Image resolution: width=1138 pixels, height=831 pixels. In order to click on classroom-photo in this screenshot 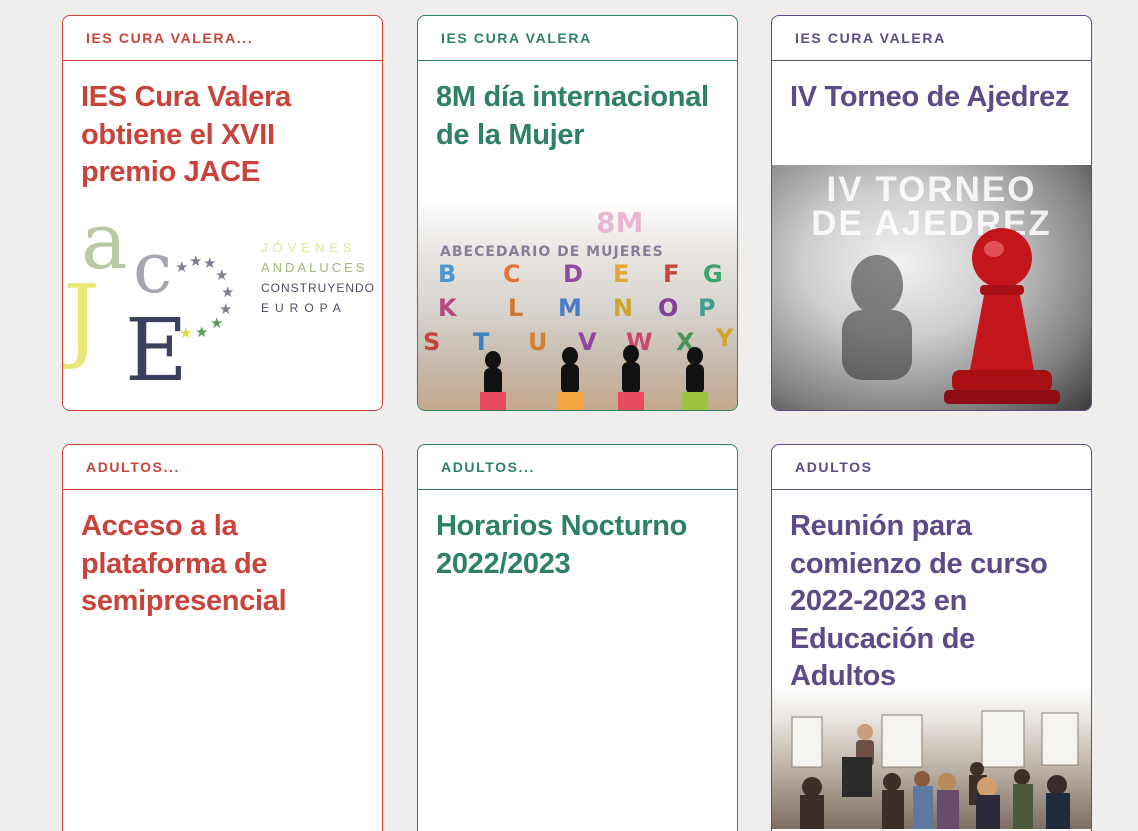, I will do `click(931, 758)`.